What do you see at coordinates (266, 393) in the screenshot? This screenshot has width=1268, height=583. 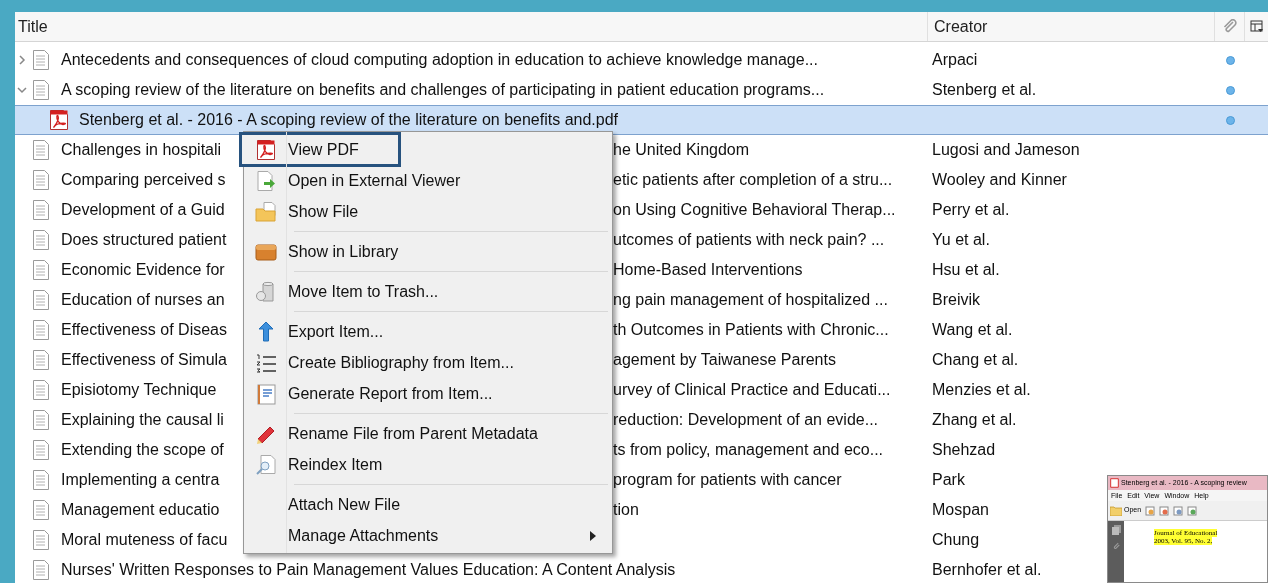 I see `report-icon` at bounding box center [266, 393].